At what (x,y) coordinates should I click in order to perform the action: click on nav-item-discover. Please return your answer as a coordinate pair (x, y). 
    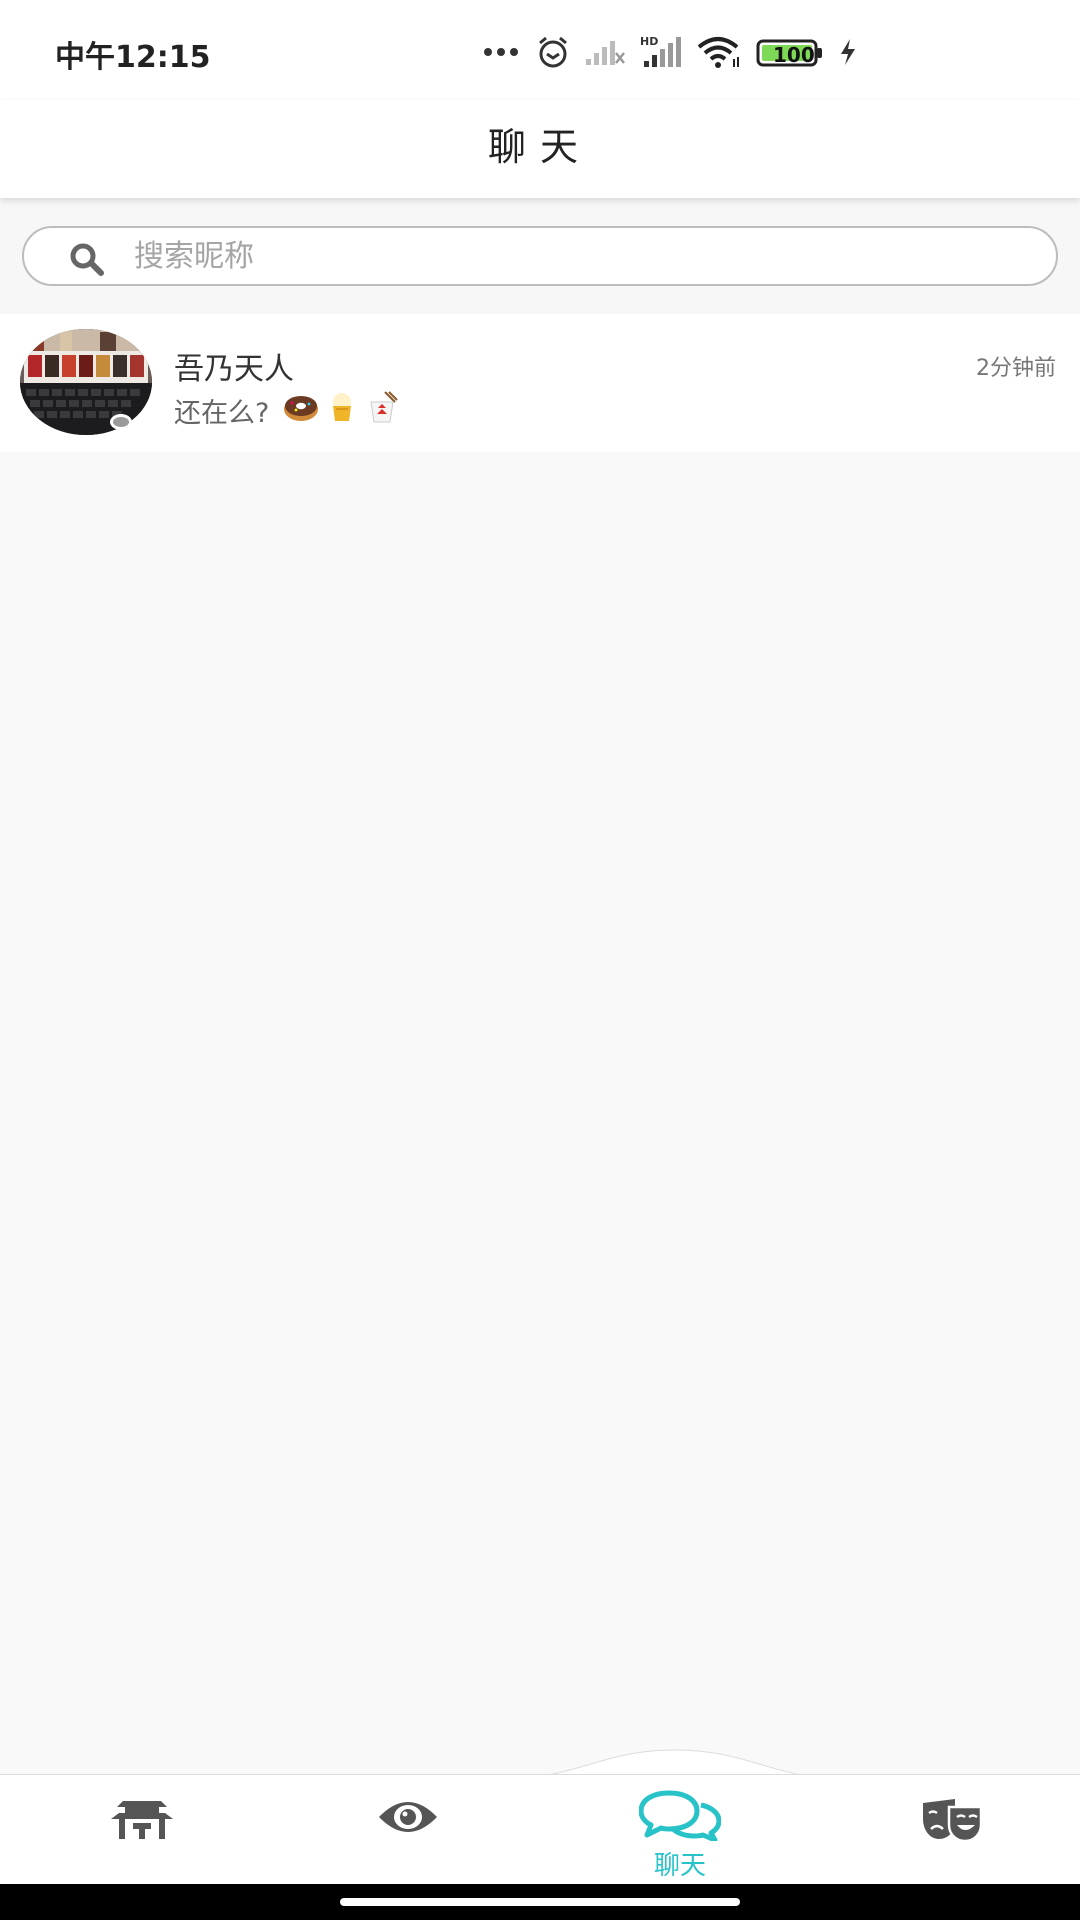
    Looking at the image, I should click on (408, 1830).